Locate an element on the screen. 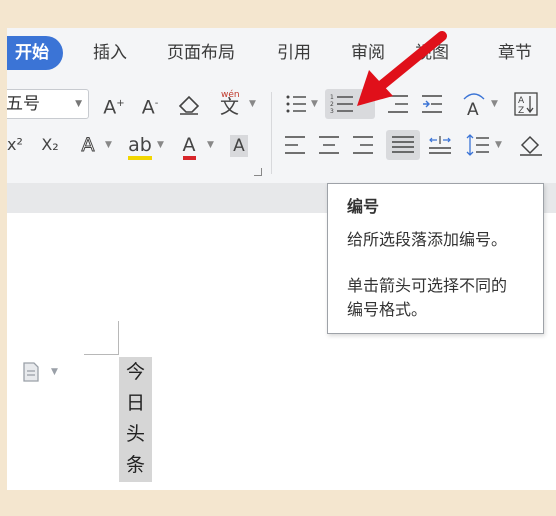  text-char: 头 is located at coordinates (135, 434).